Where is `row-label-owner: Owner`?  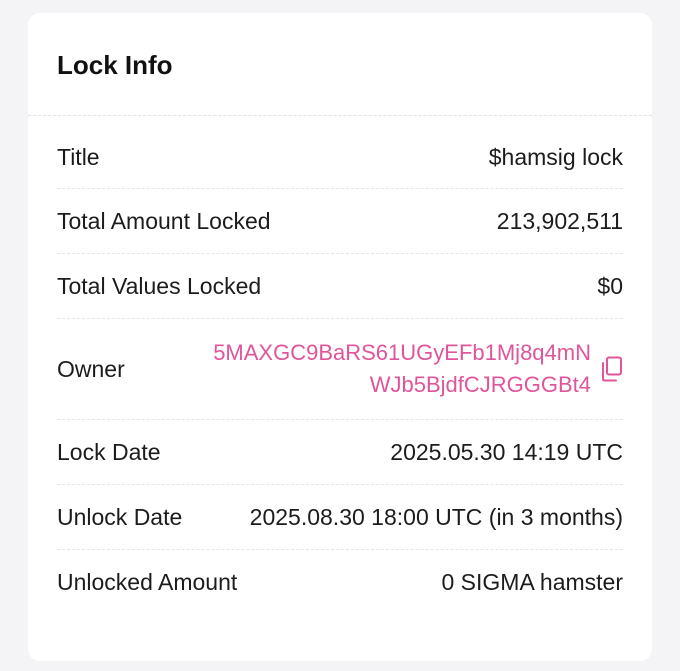
row-label-owner: Owner is located at coordinates (91, 368).